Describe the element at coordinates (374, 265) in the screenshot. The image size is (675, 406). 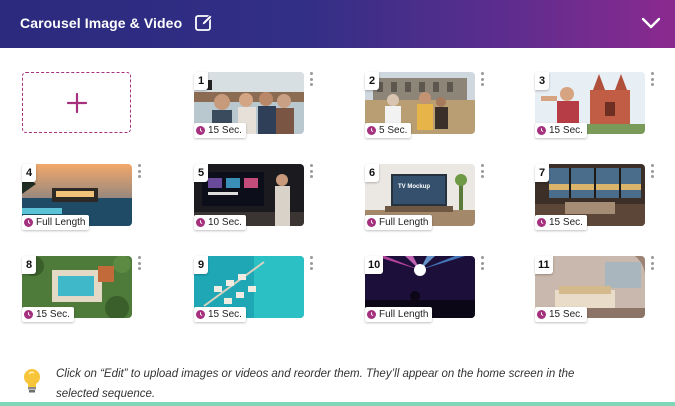
I see `item-number: 10` at that location.